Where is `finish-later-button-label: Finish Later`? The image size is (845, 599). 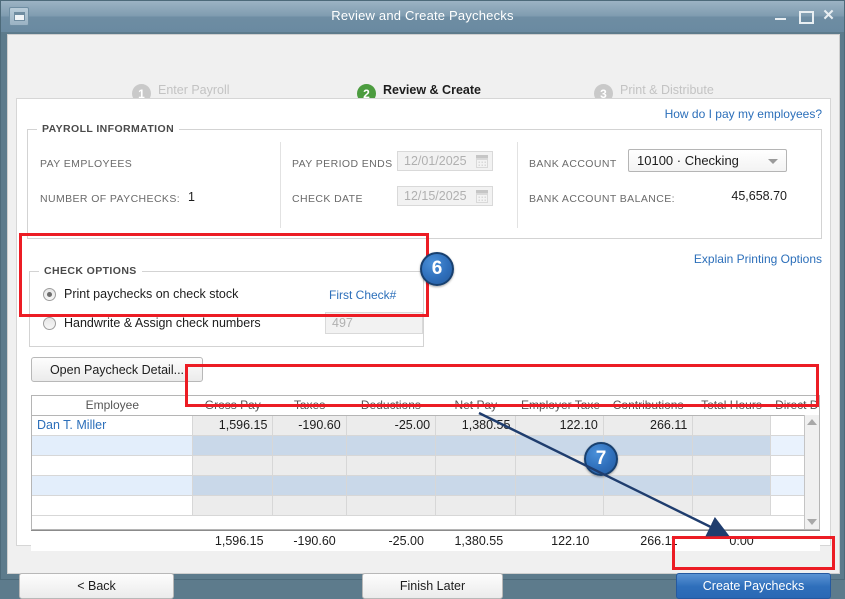 finish-later-button-label: Finish Later is located at coordinates (432, 586).